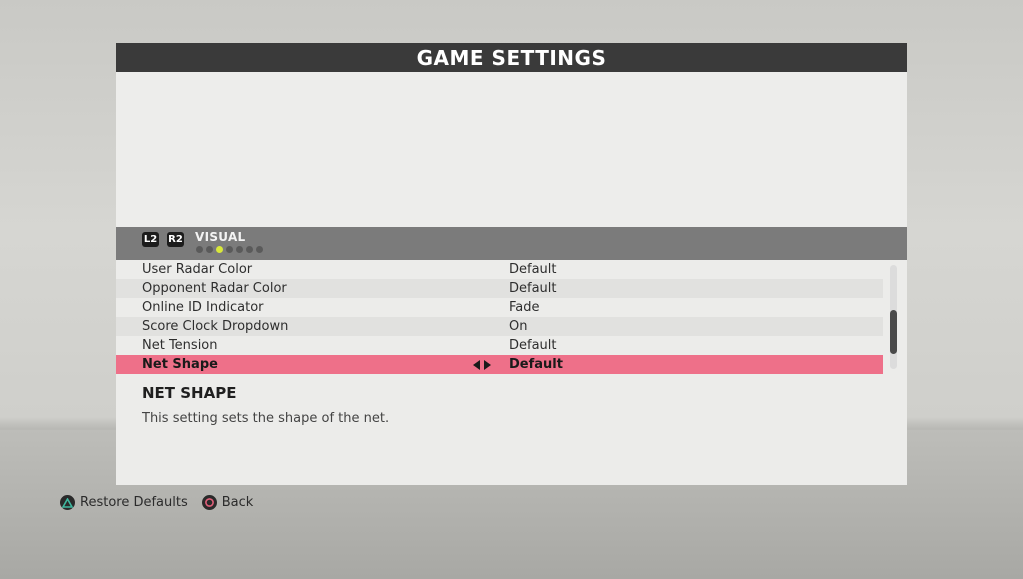  Describe the element at coordinates (209, 502) in the screenshot. I see `circle-button-icon` at that location.